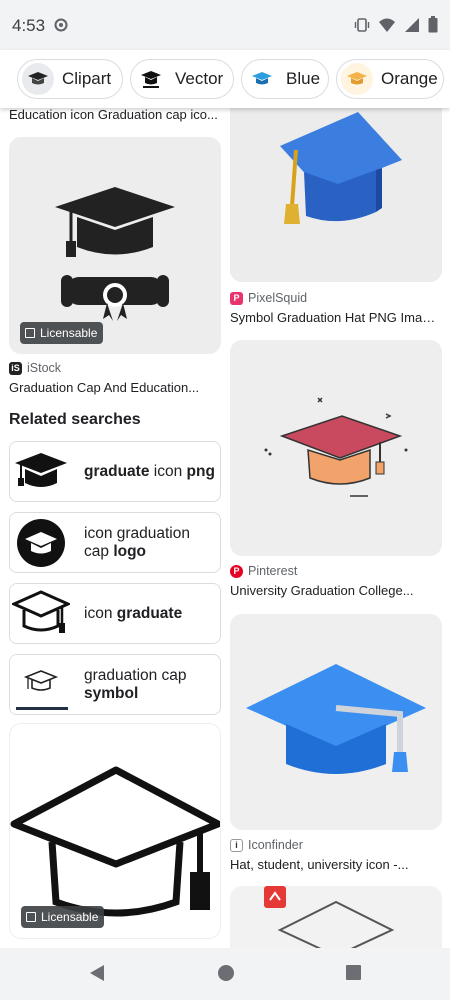  I want to click on chip-orange-thumbnail, so click(357, 79).